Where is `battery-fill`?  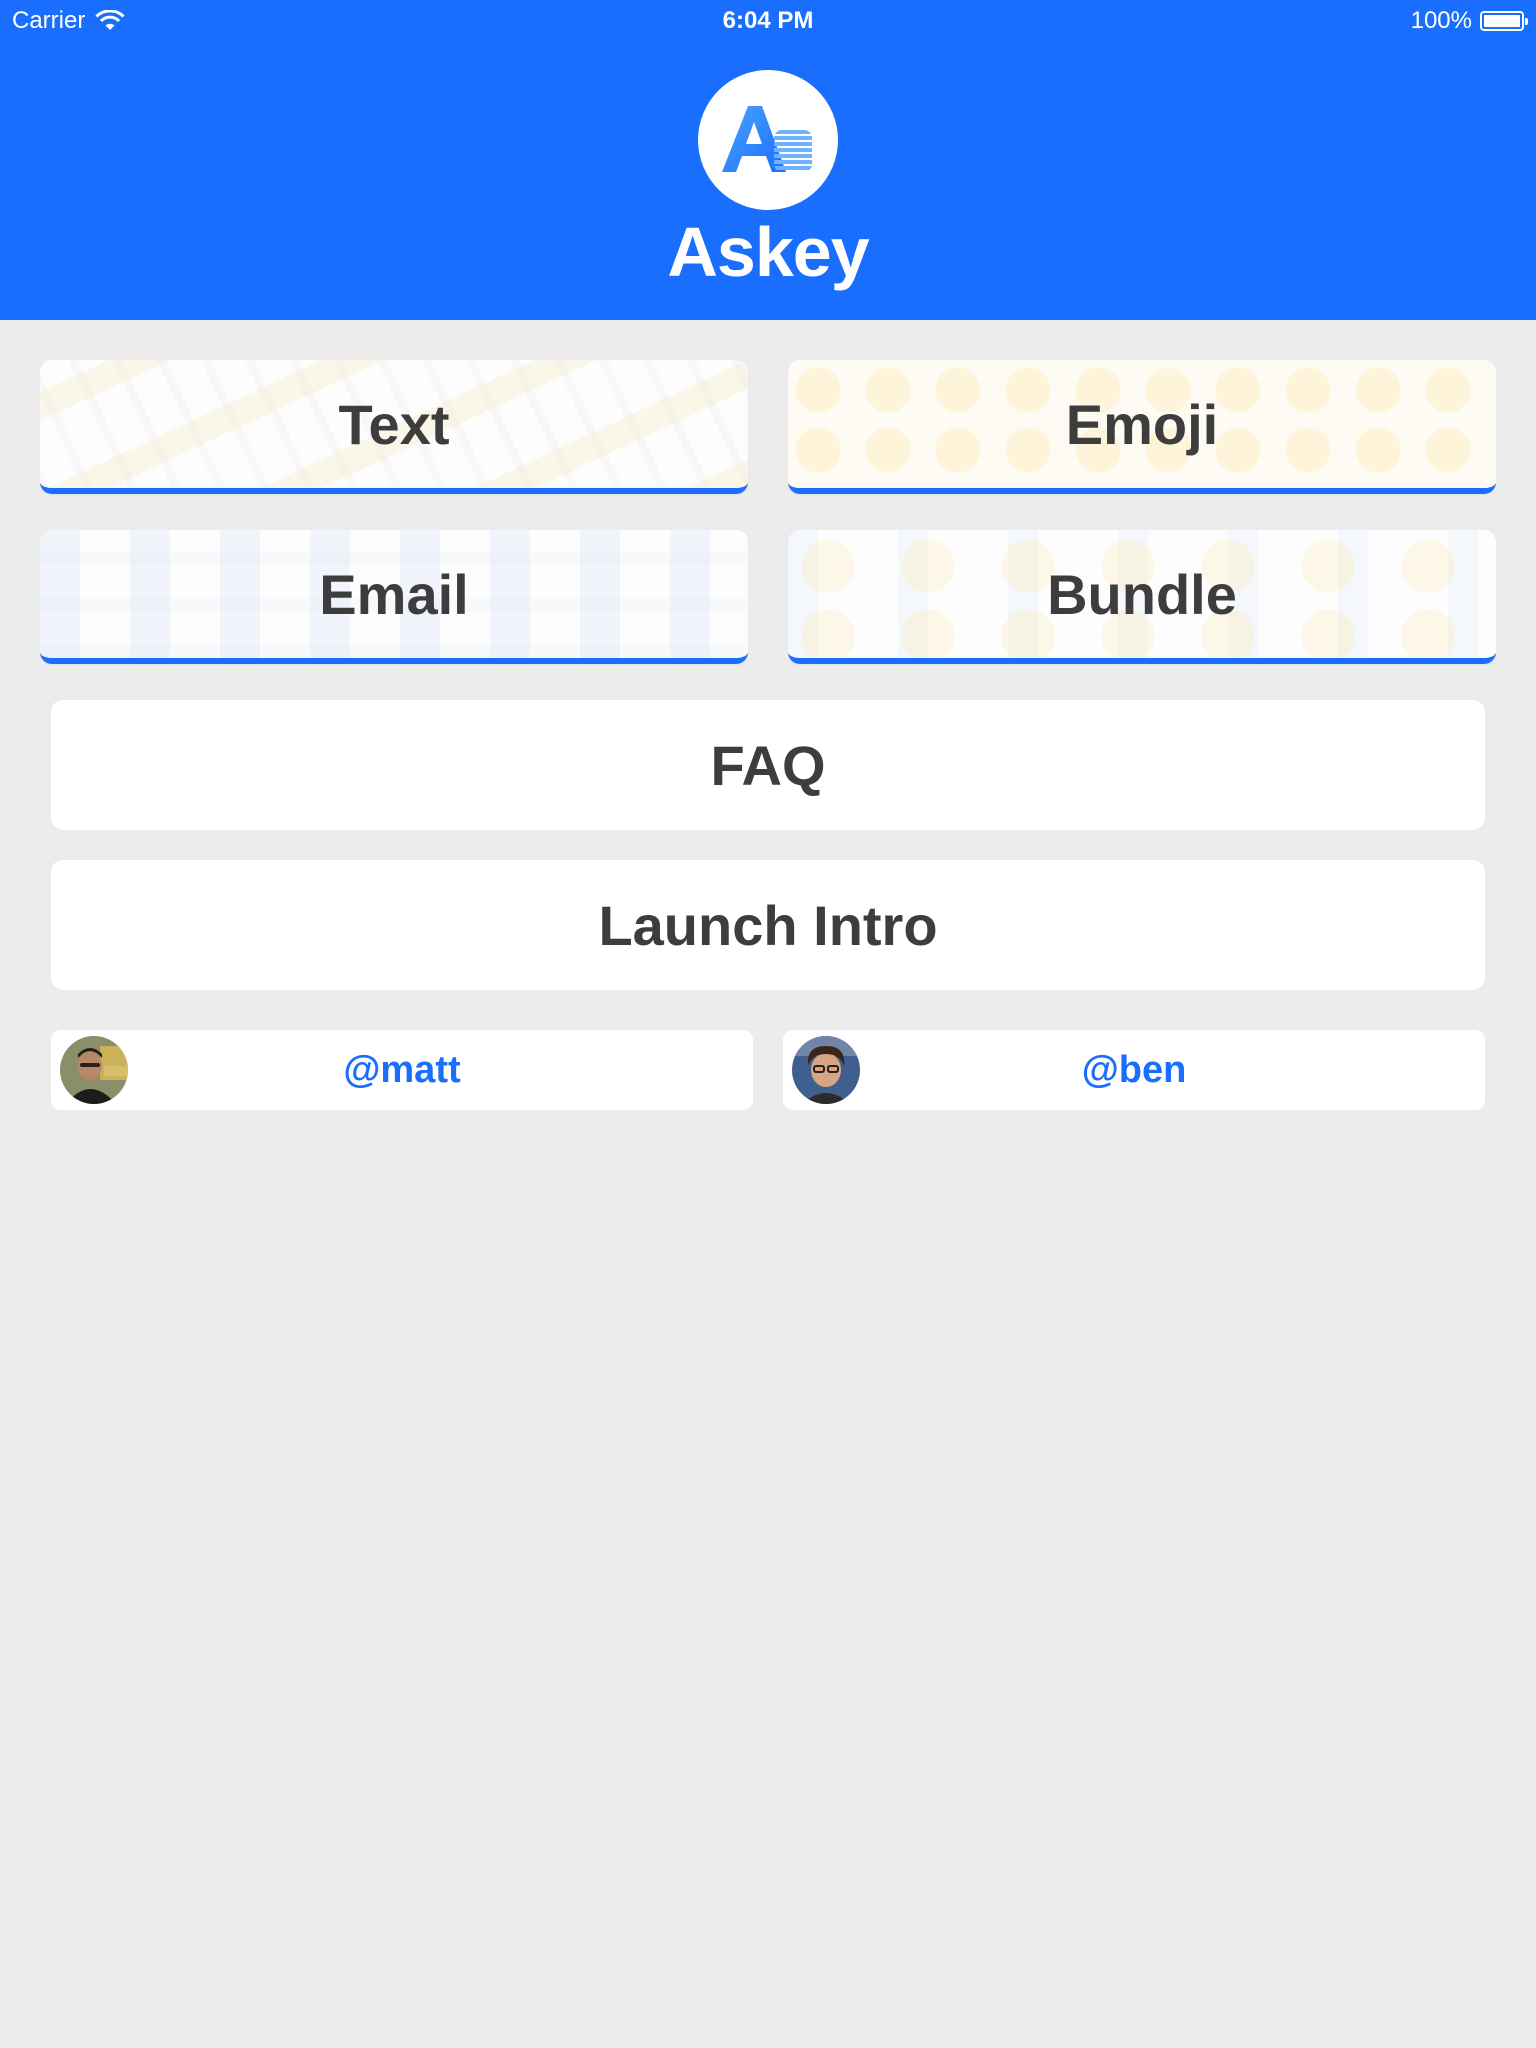 battery-fill is located at coordinates (1502, 21).